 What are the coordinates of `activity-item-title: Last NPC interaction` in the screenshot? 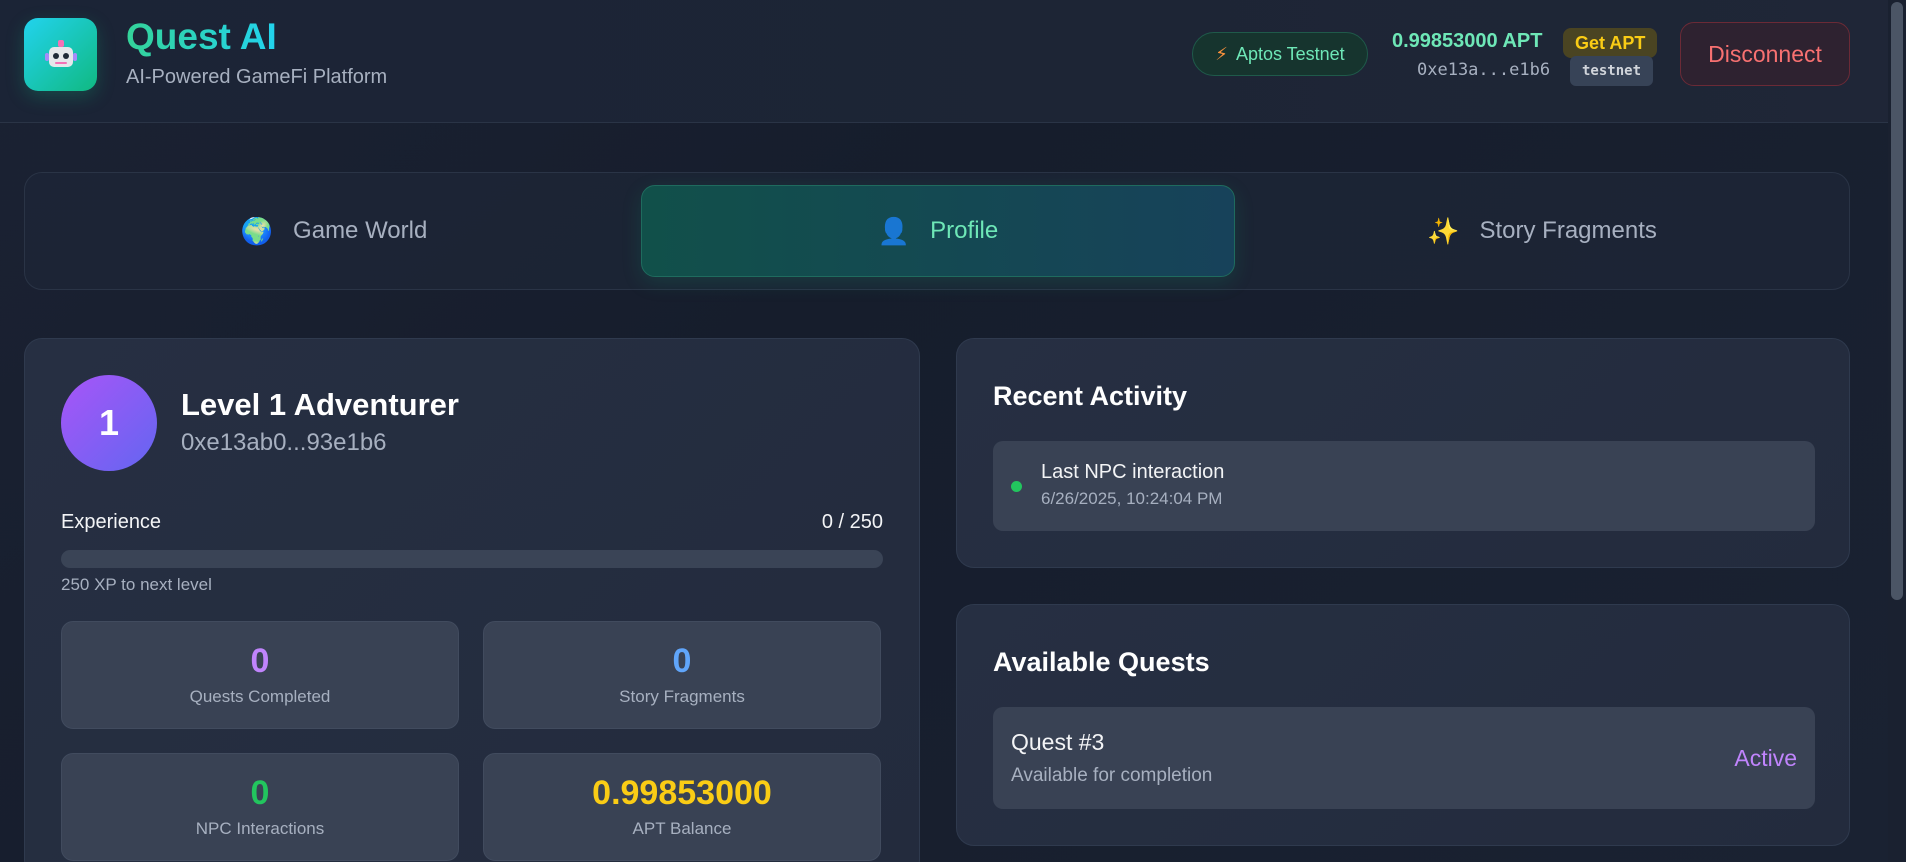 It's located at (1133, 472).